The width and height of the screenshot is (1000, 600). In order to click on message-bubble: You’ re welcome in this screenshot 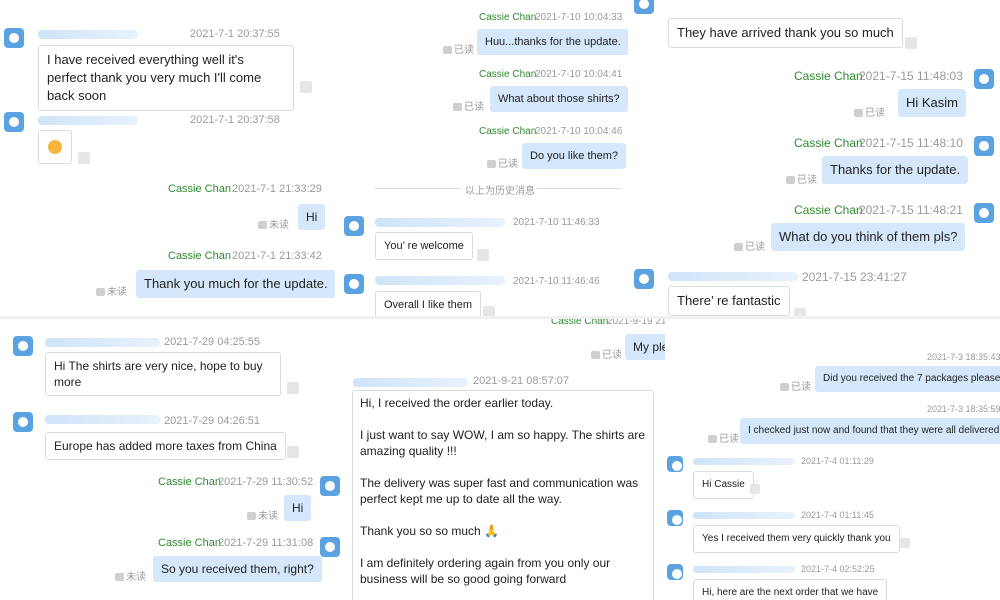, I will do `click(424, 246)`.